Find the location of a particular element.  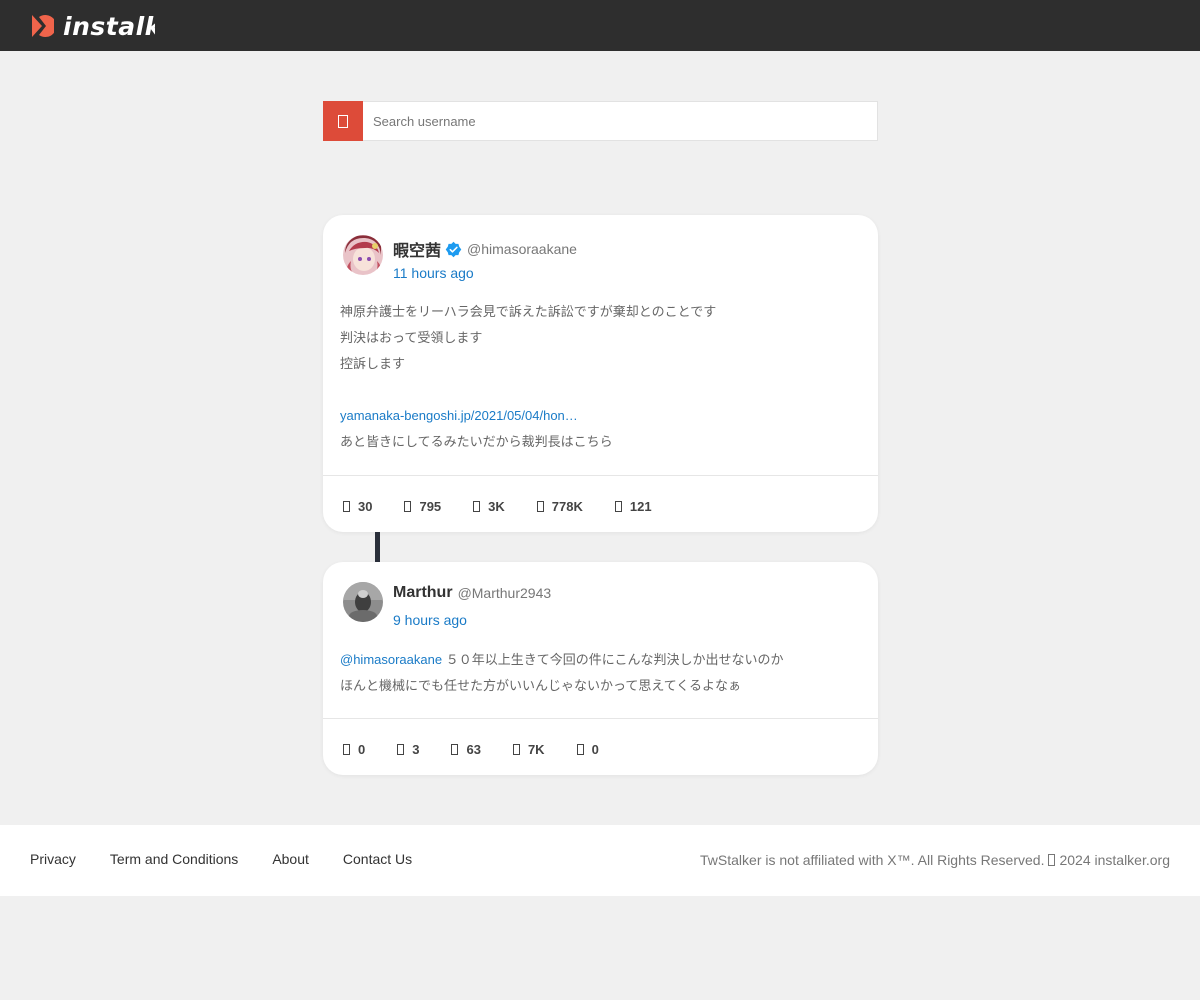

search-icon is located at coordinates (343, 121).